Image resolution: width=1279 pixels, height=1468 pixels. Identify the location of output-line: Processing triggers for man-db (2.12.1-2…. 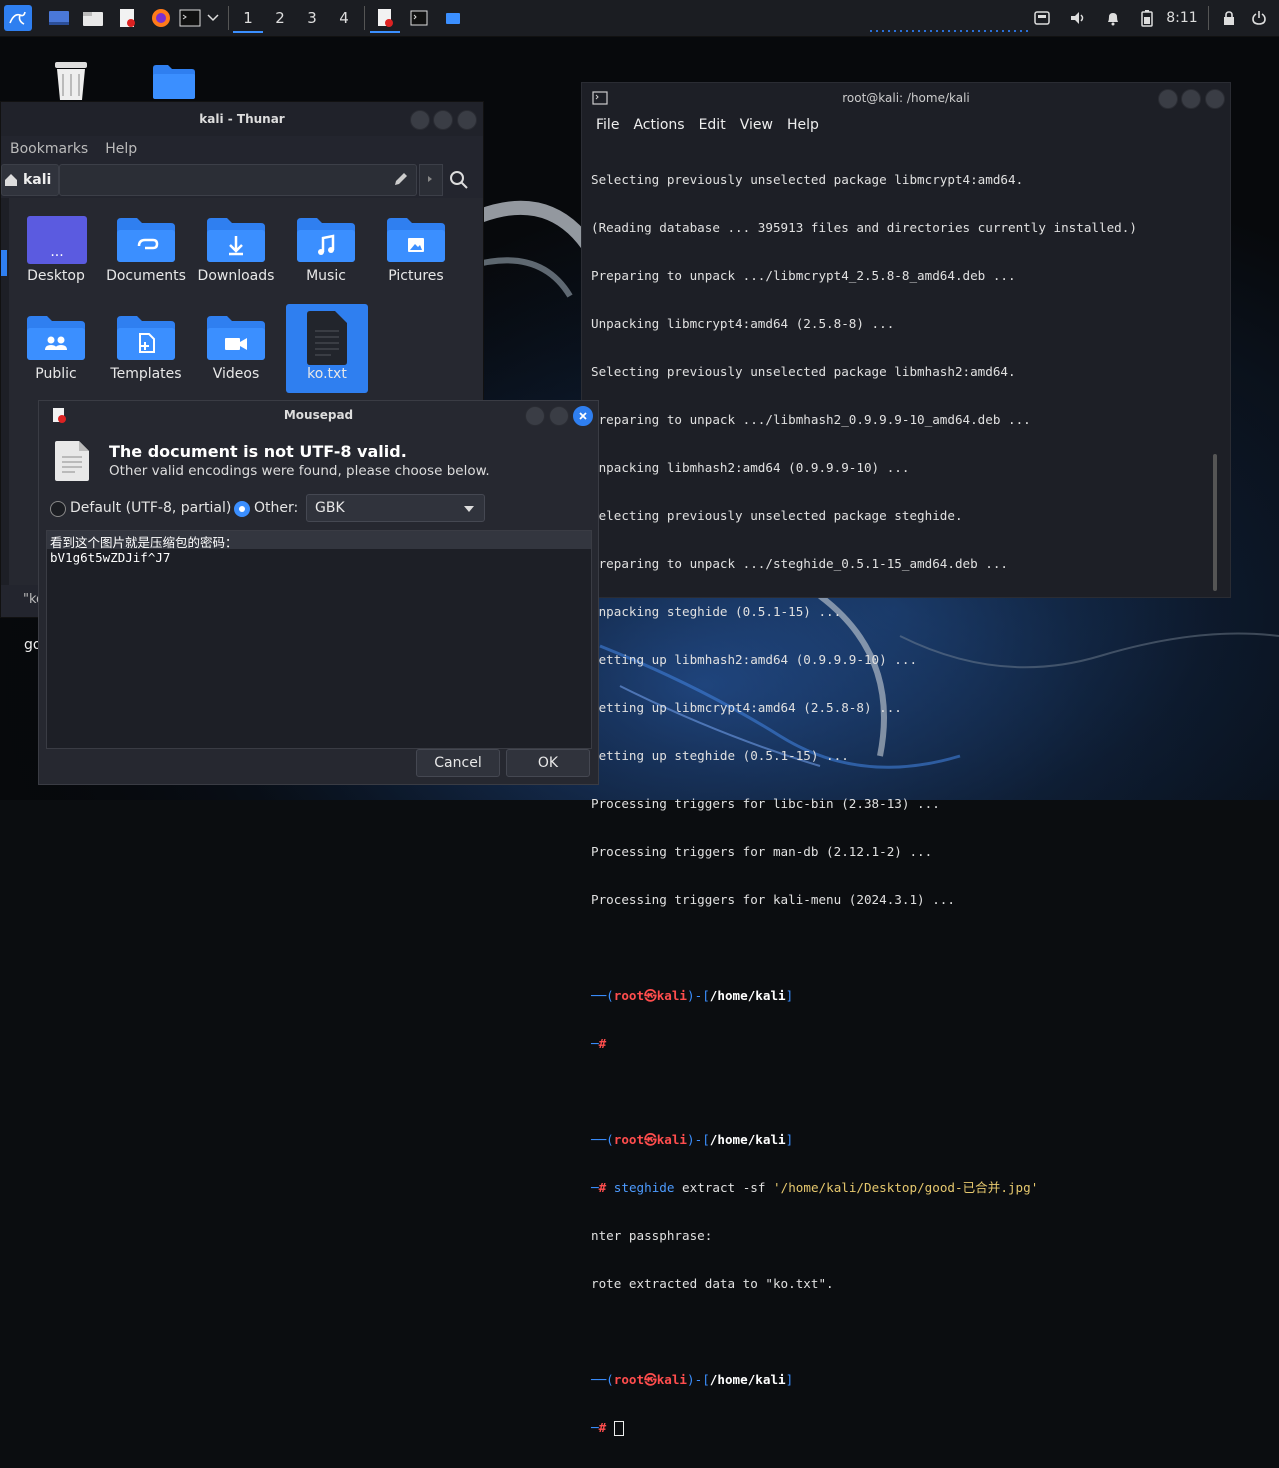
(762, 851).